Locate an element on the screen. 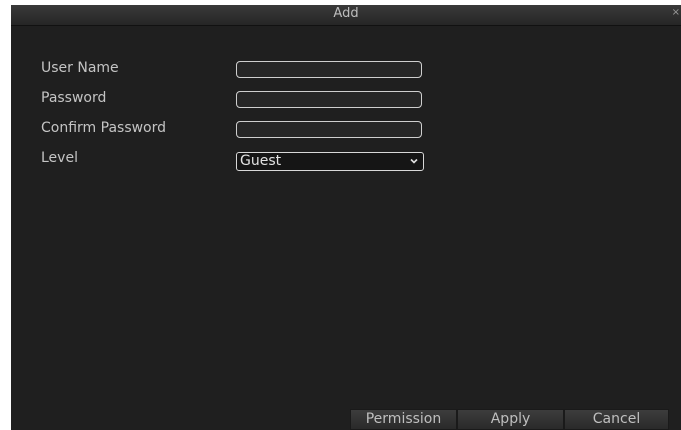 The height and width of the screenshot is (430, 681). password-field is located at coordinates (329, 99).